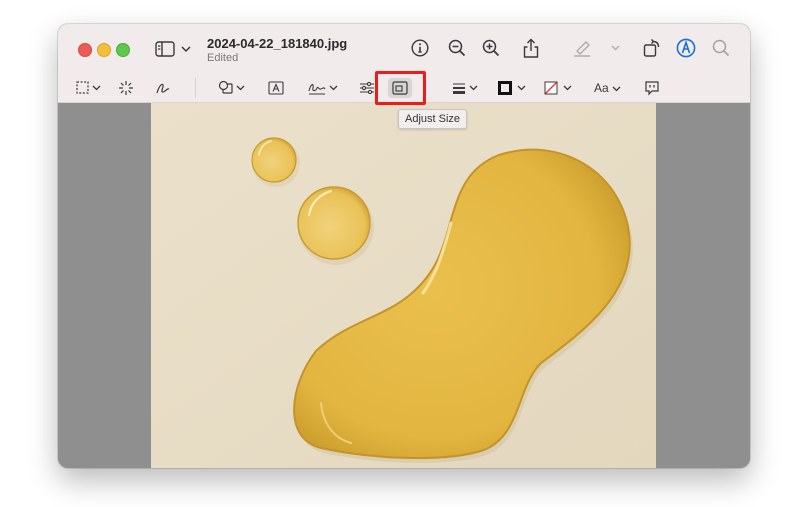 This screenshot has height=507, width=800. Describe the element at coordinates (457, 48) in the screenshot. I see `zoom-out-icon` at that location.